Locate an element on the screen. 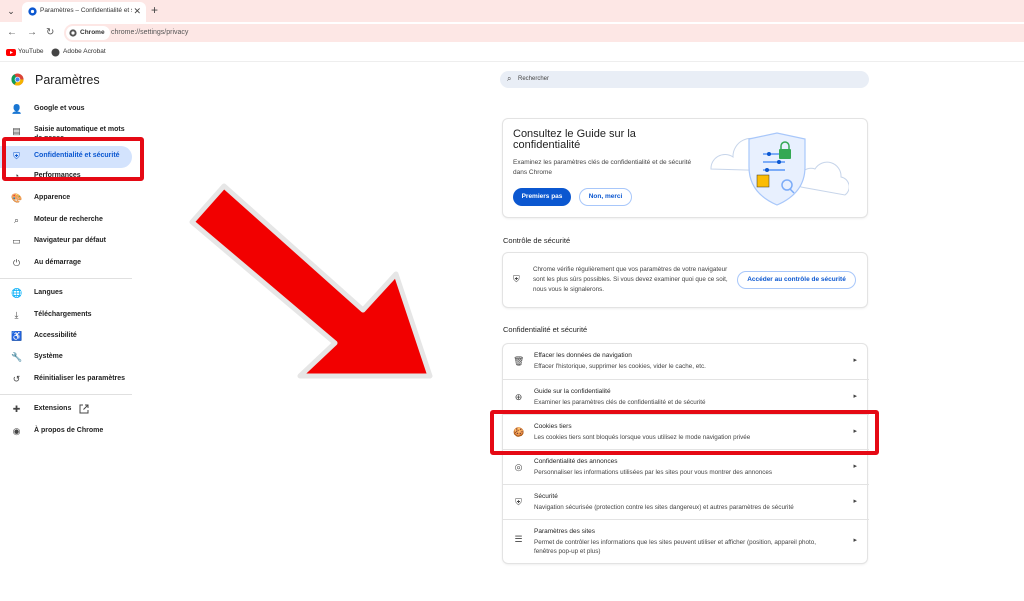 The width and height of the screenshot is (1024, 601). sidebar-item-label: Accessibilité is located at coordinates (55, 335).